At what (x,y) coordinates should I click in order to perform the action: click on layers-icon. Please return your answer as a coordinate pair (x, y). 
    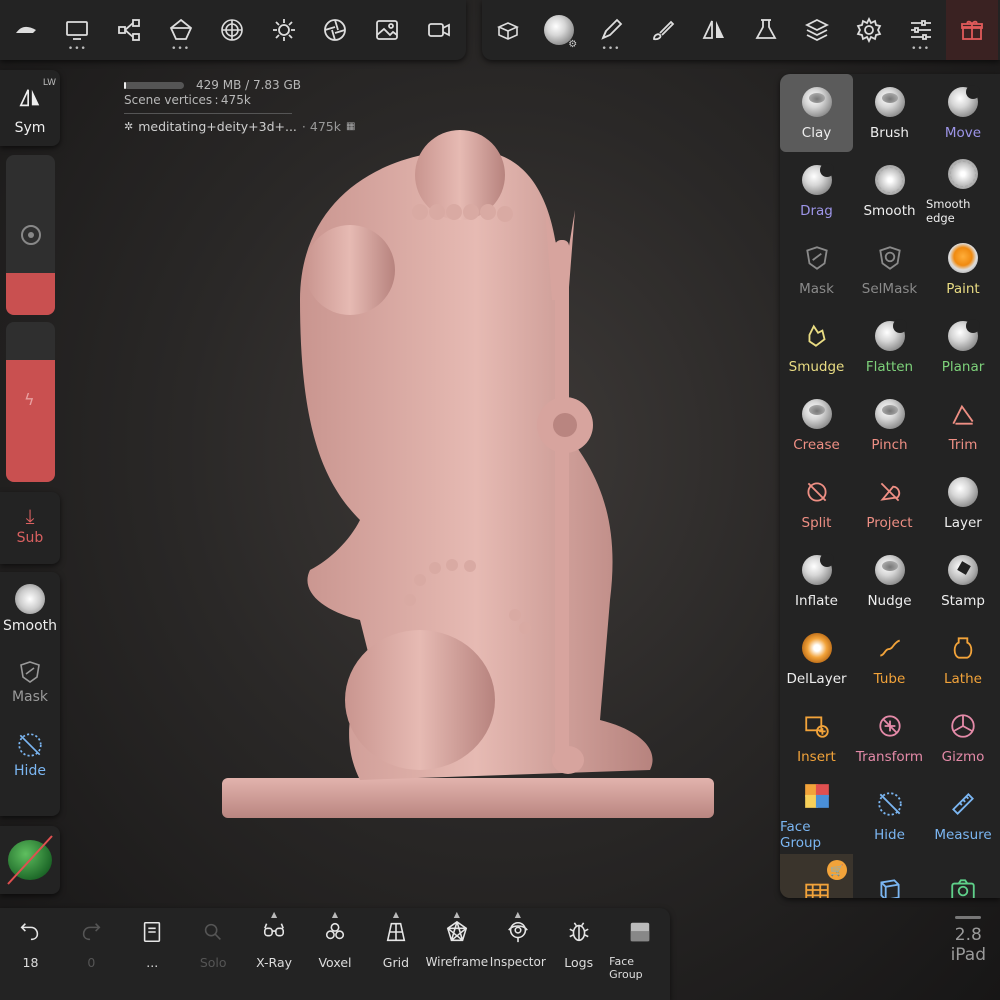
    Looking at the image, I should click on (818, 30).